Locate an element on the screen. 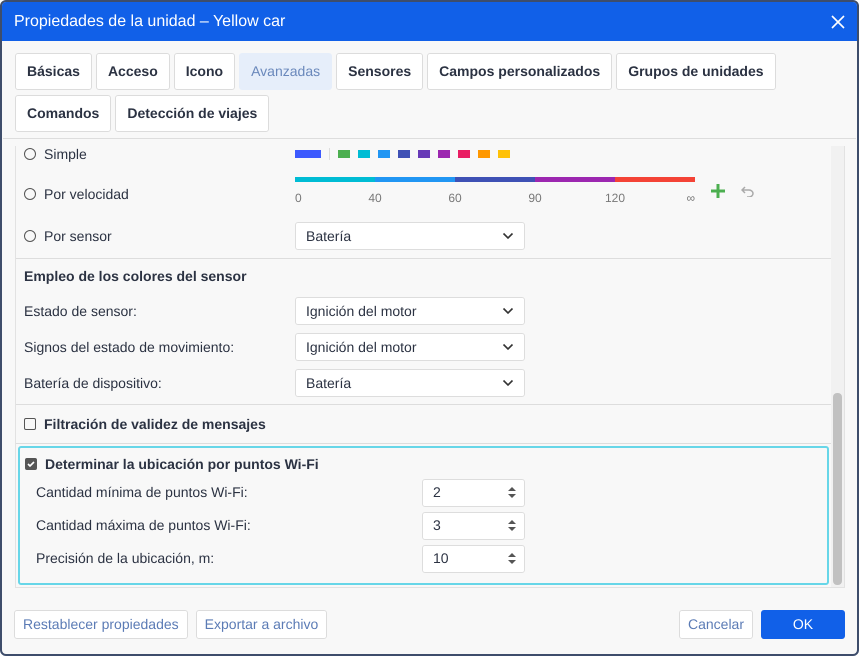 The height and width of the screenshot is (656, 859). tab: Básicas is located at coordinates (53, 71).